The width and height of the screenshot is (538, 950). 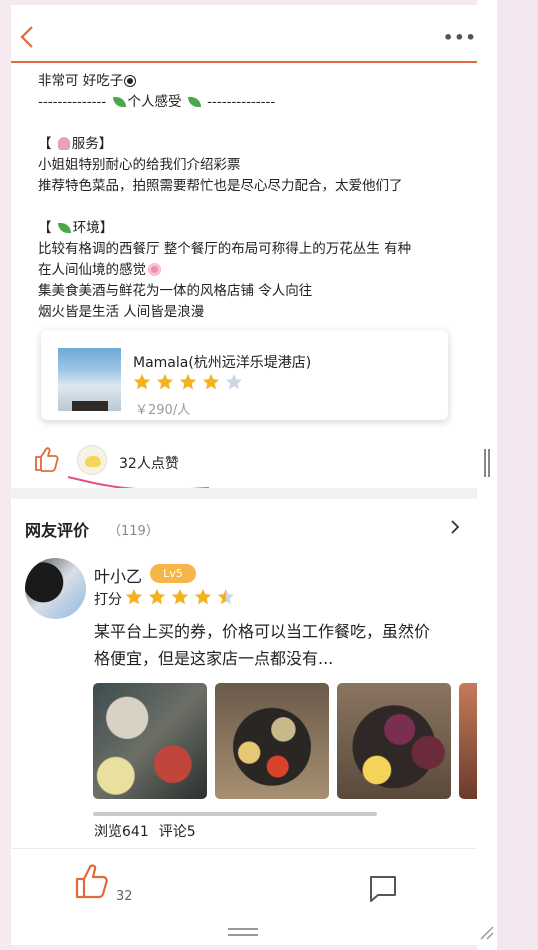 What do you see at coordinates (244, 848) in the screenshot?
I see `bottom-divider` at bounding box center [244, 848].